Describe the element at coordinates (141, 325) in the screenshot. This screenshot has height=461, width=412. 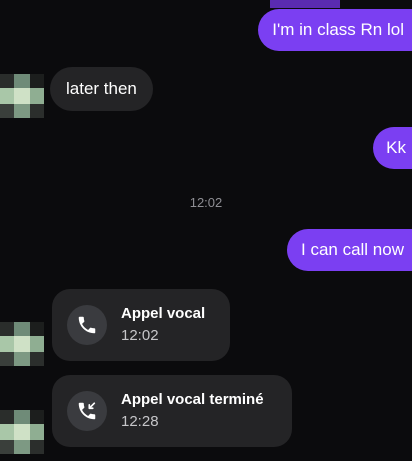
I see `call-card: Appel vocal 12:02` at that location.